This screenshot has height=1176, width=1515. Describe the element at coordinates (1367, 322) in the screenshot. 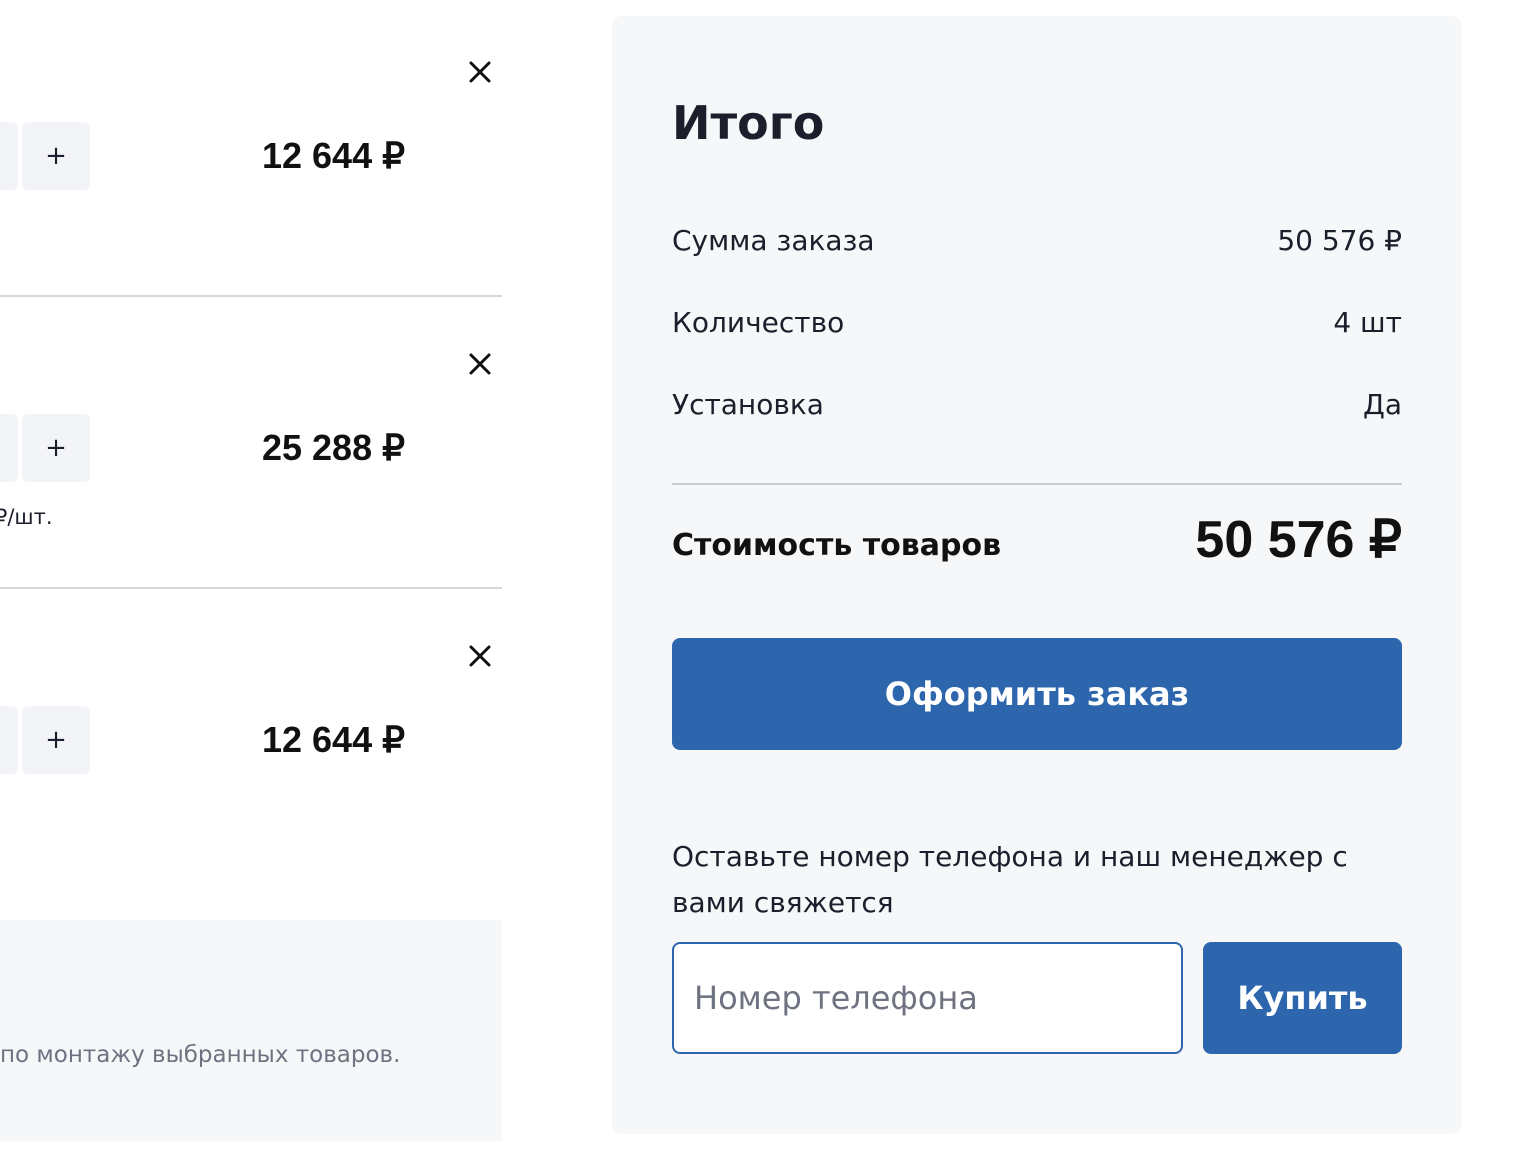

I see `summary-row-value: 4 шт` at that location.